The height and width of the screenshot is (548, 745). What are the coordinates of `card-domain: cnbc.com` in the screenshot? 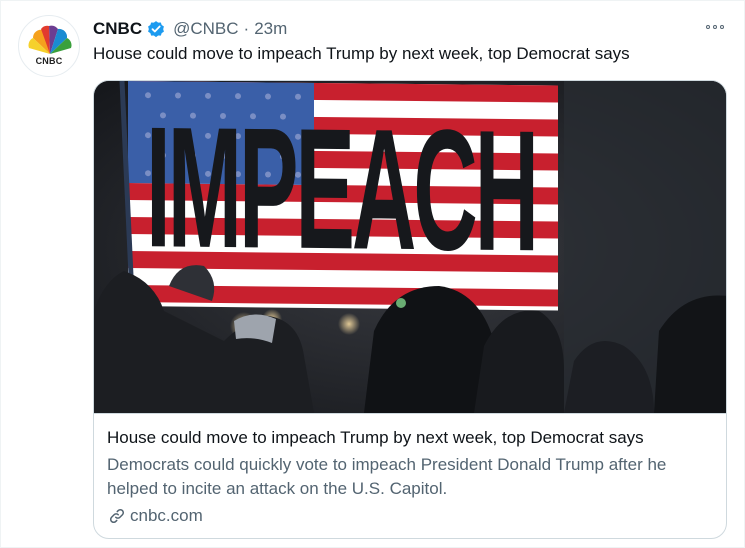 It's located at (155, 516).